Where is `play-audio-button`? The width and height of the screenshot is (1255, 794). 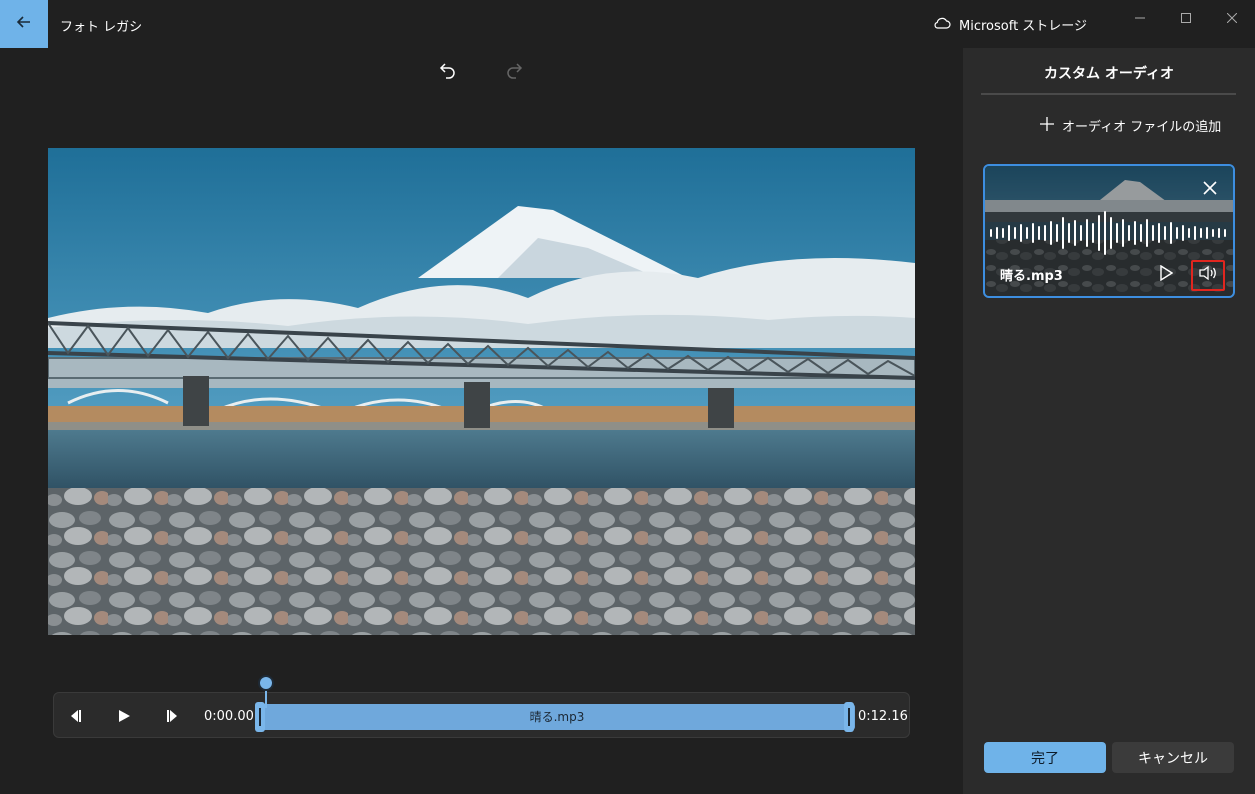
play-audio-button is located at coordinates (1166, 275).